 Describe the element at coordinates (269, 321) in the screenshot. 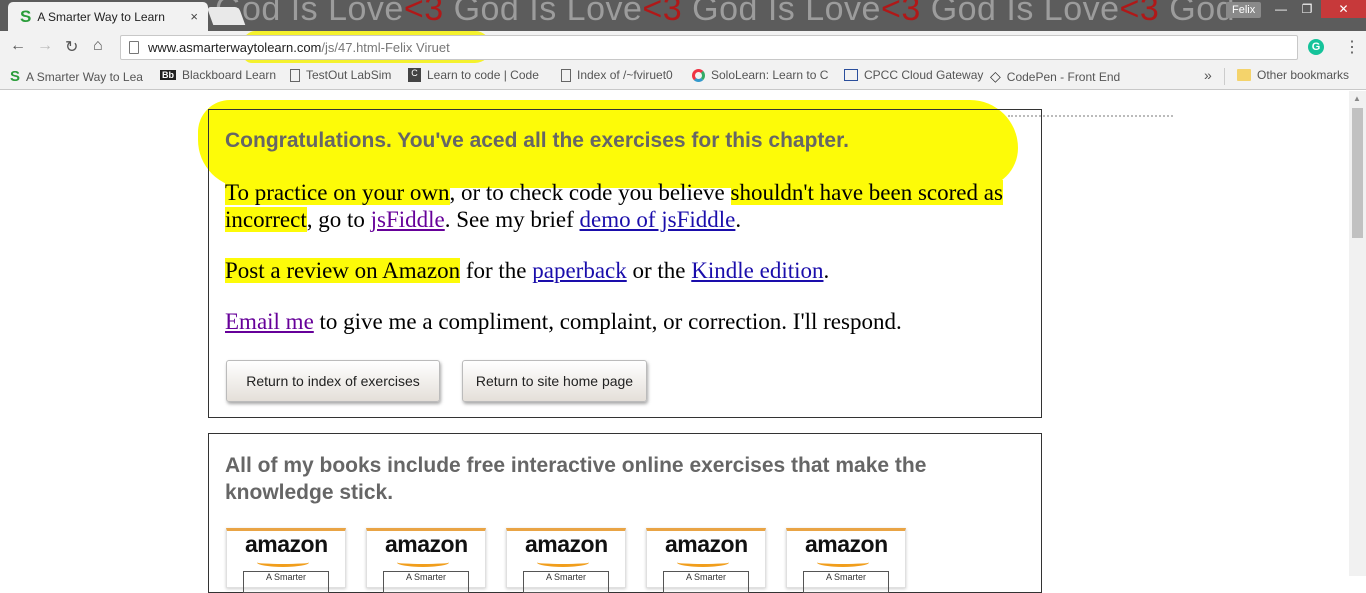

I see `email-me-link: Email me` at that location.